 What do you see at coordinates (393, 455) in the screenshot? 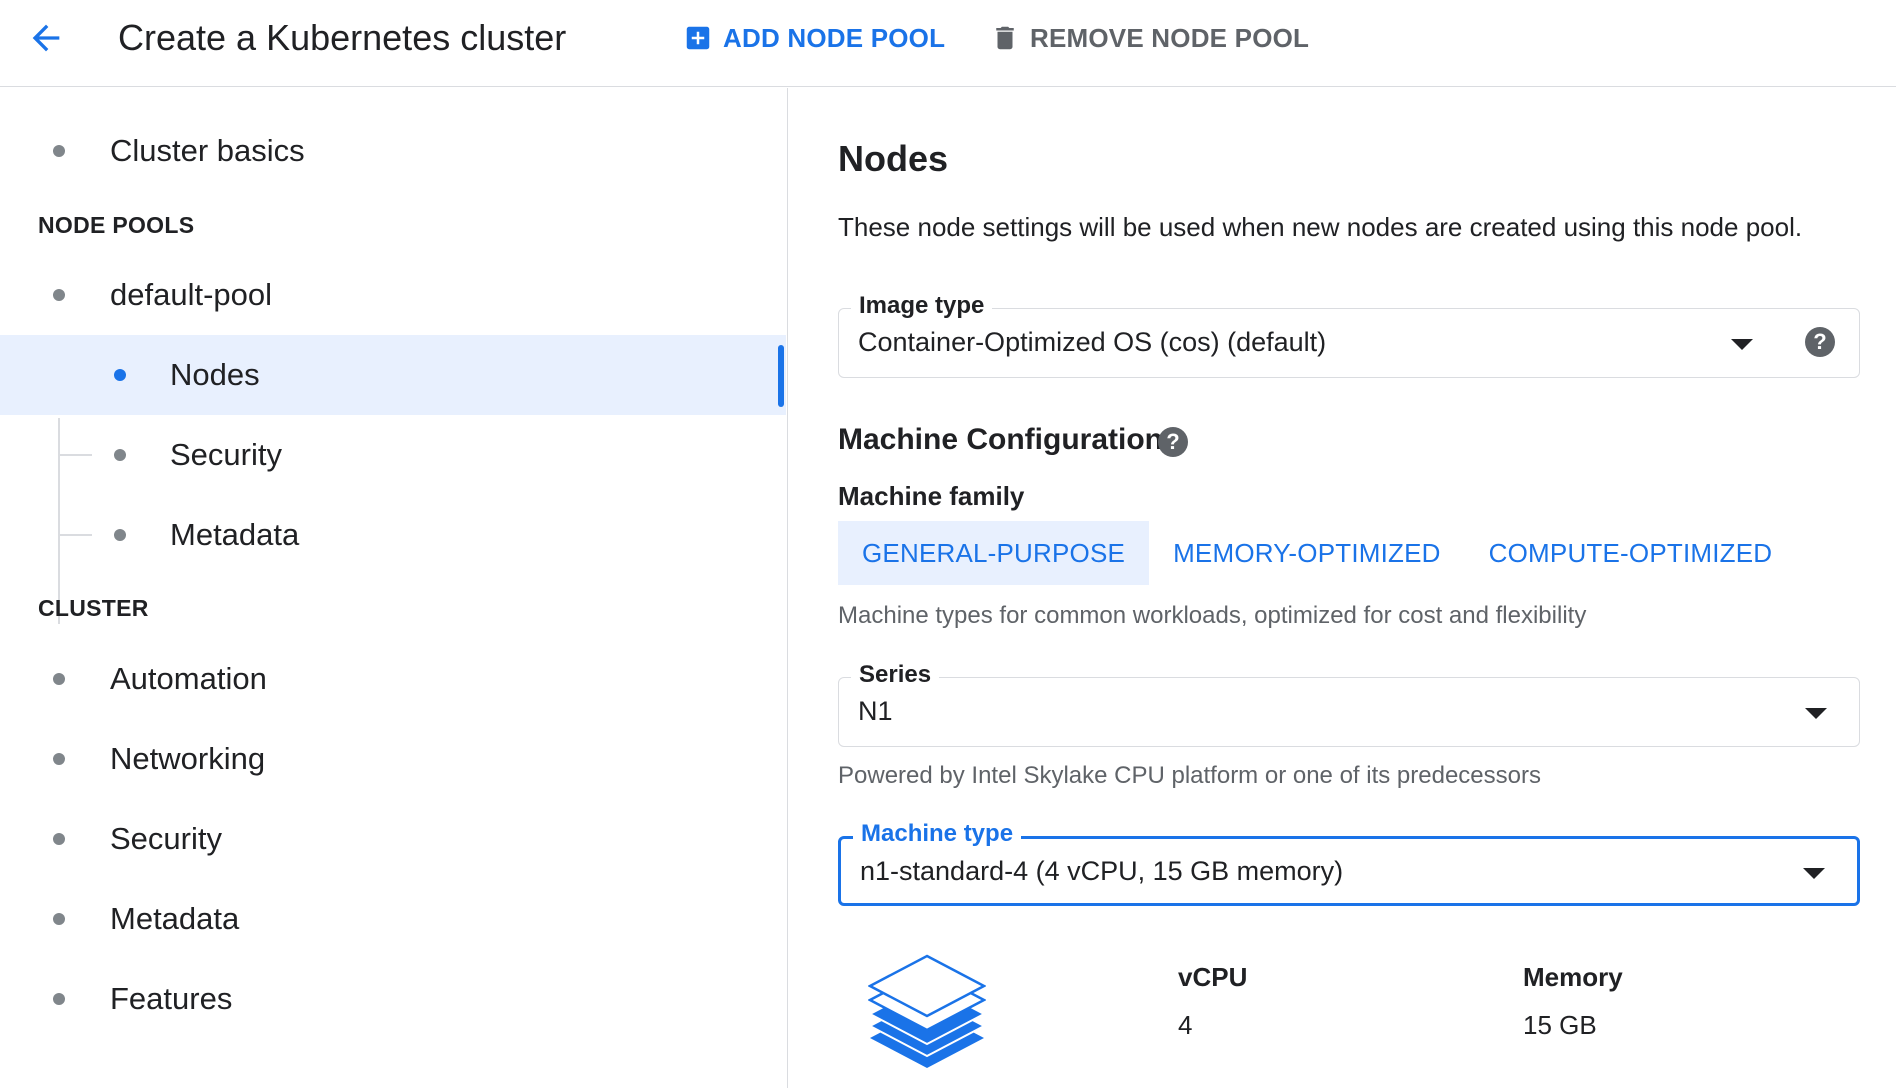
I see `sidebar-item-pool-security: Security` at bounding box center [393, 455].